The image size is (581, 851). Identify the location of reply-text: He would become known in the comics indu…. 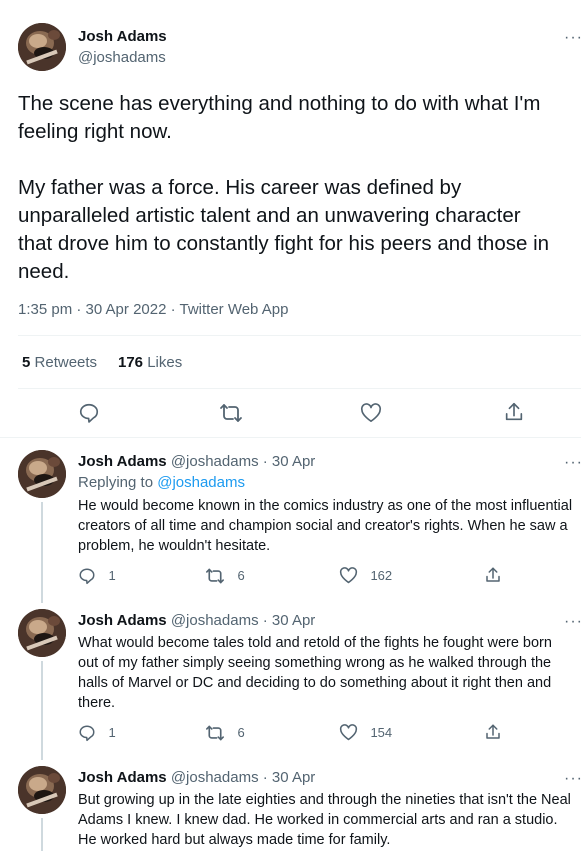
(325, 526).